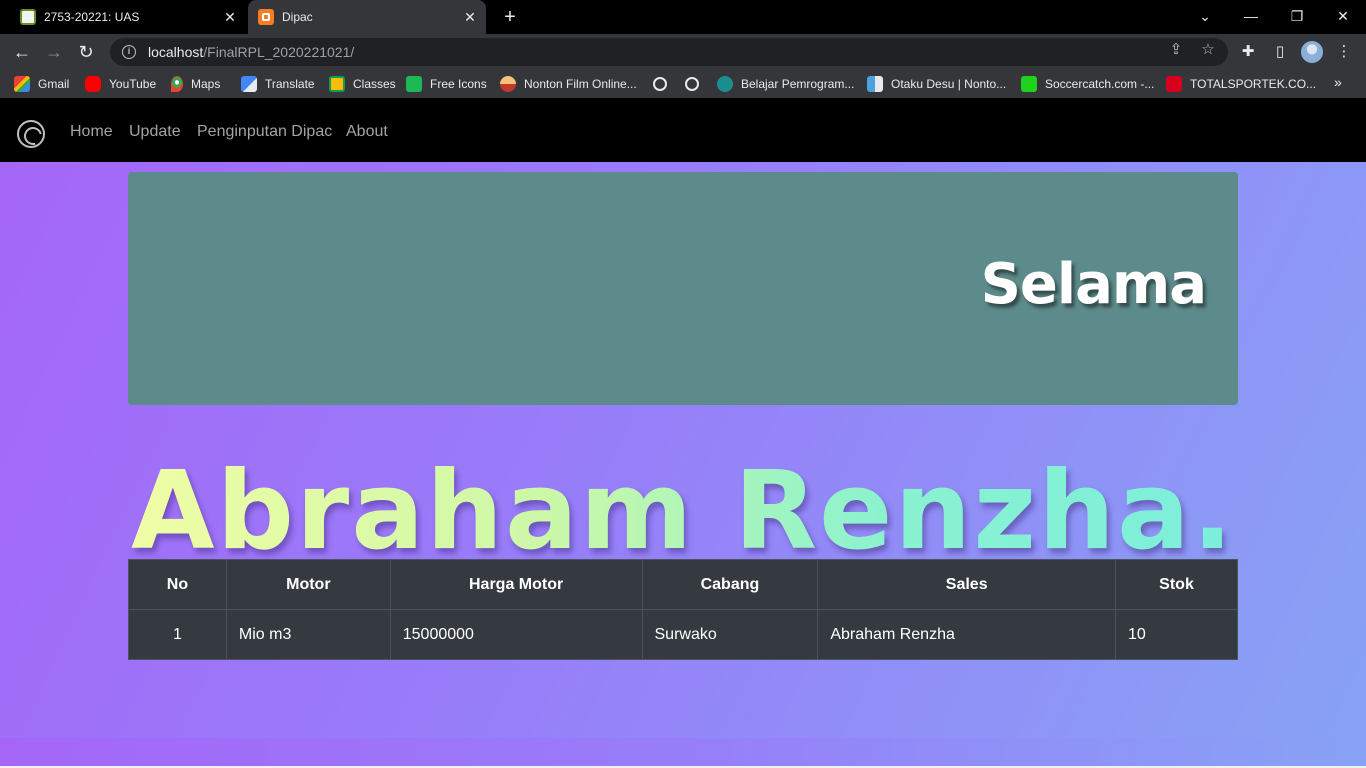 The image size is (1366, 768). I want to click on tab-uas: 2753-20221: UAS ✕, so click(127, 17).